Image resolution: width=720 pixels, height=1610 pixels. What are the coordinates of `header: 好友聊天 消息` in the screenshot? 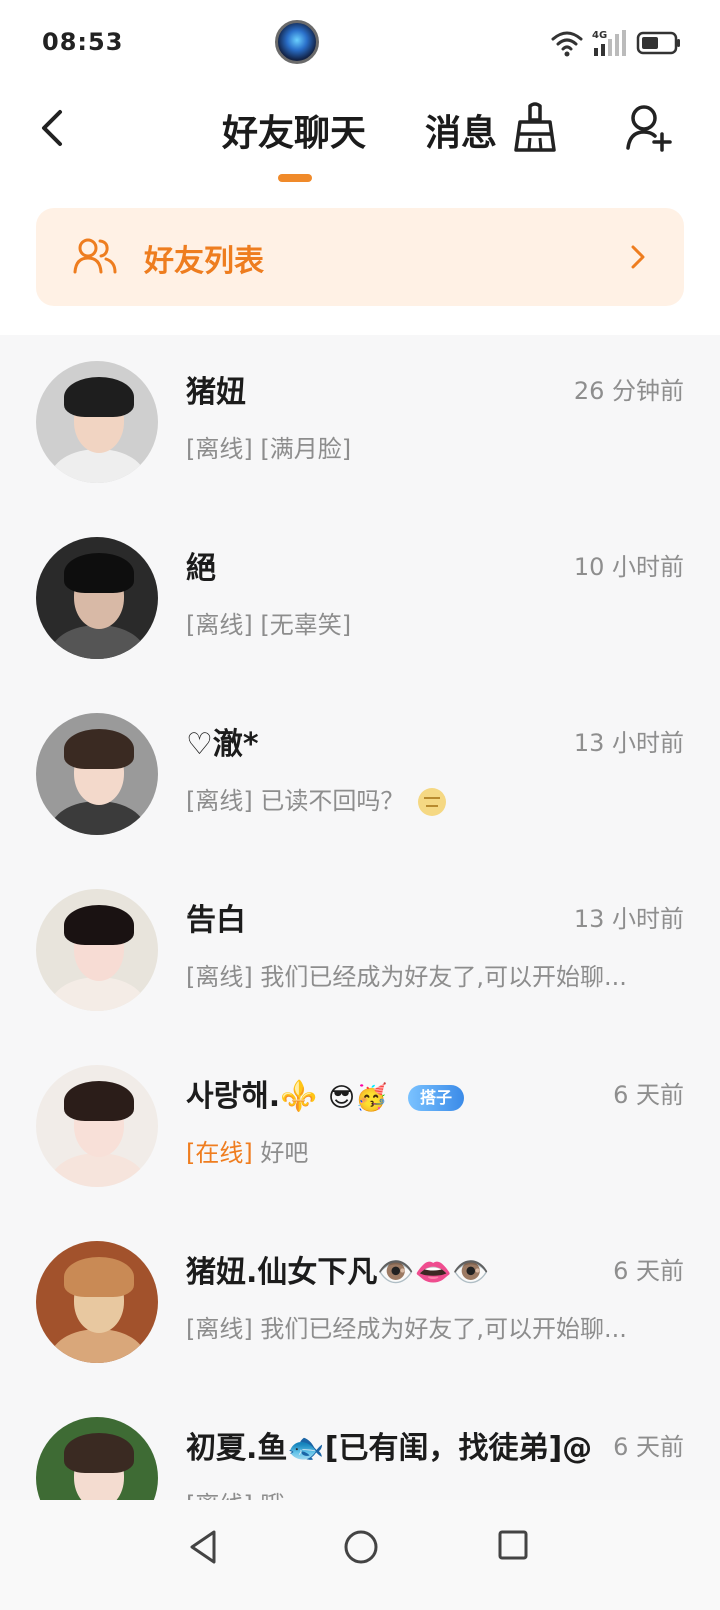 It's located at (360, 141).